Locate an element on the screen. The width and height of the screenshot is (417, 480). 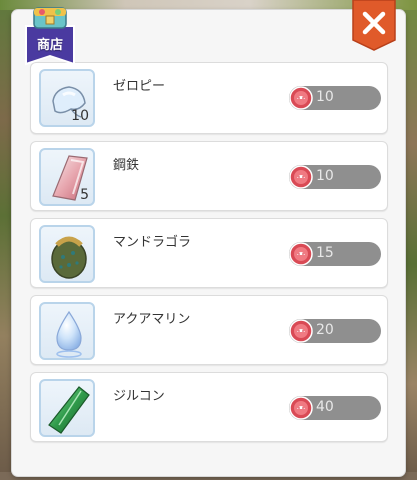
background-scene-right is located at coordinates (410, 240).